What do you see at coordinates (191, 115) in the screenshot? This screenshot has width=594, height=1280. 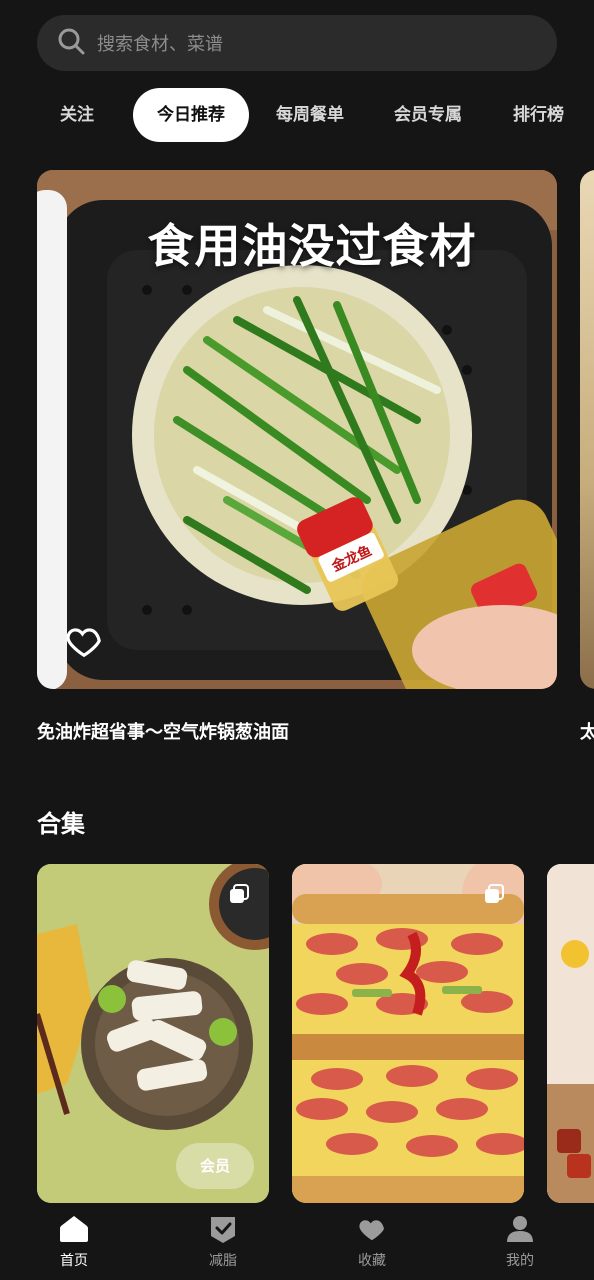 I see `tab-today-recommend: 今日推荐` at bounding box center [191, 115].